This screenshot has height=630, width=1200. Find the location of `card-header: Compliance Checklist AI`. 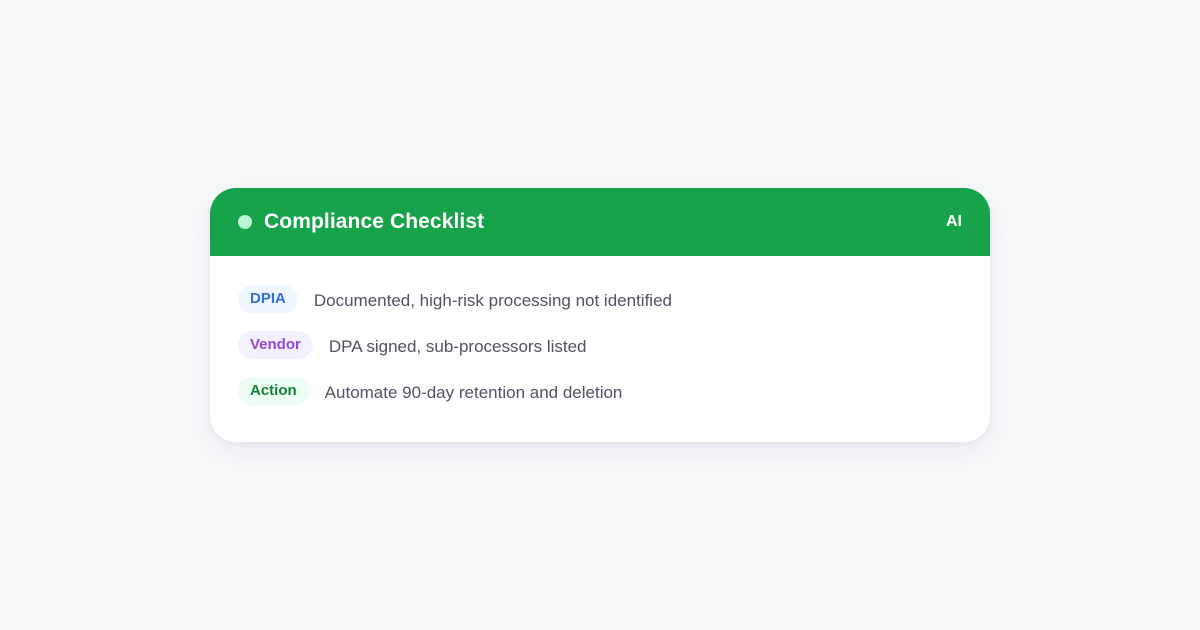

card-header: Compliance Checklist AI is located at coordinates (600, 222).